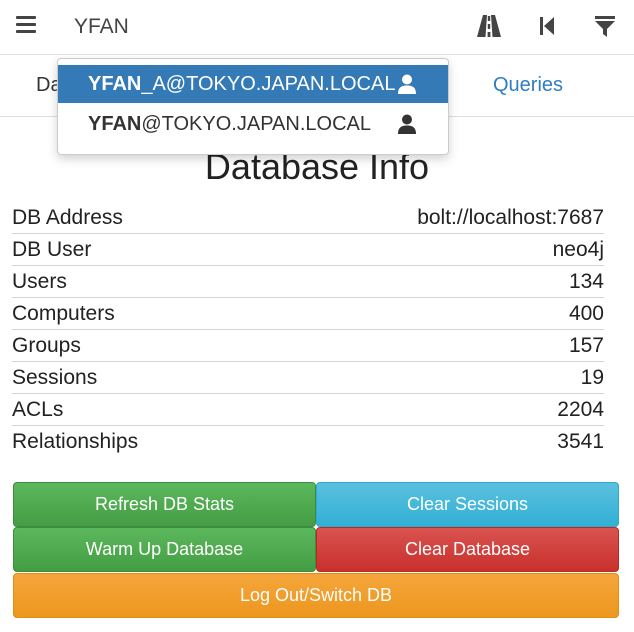 The height and width of the screenshot is (632, 634). What do you see at coordinates (26, 25) in the screenshot?
I see `menu-icon` at bounding box center [26, 25].